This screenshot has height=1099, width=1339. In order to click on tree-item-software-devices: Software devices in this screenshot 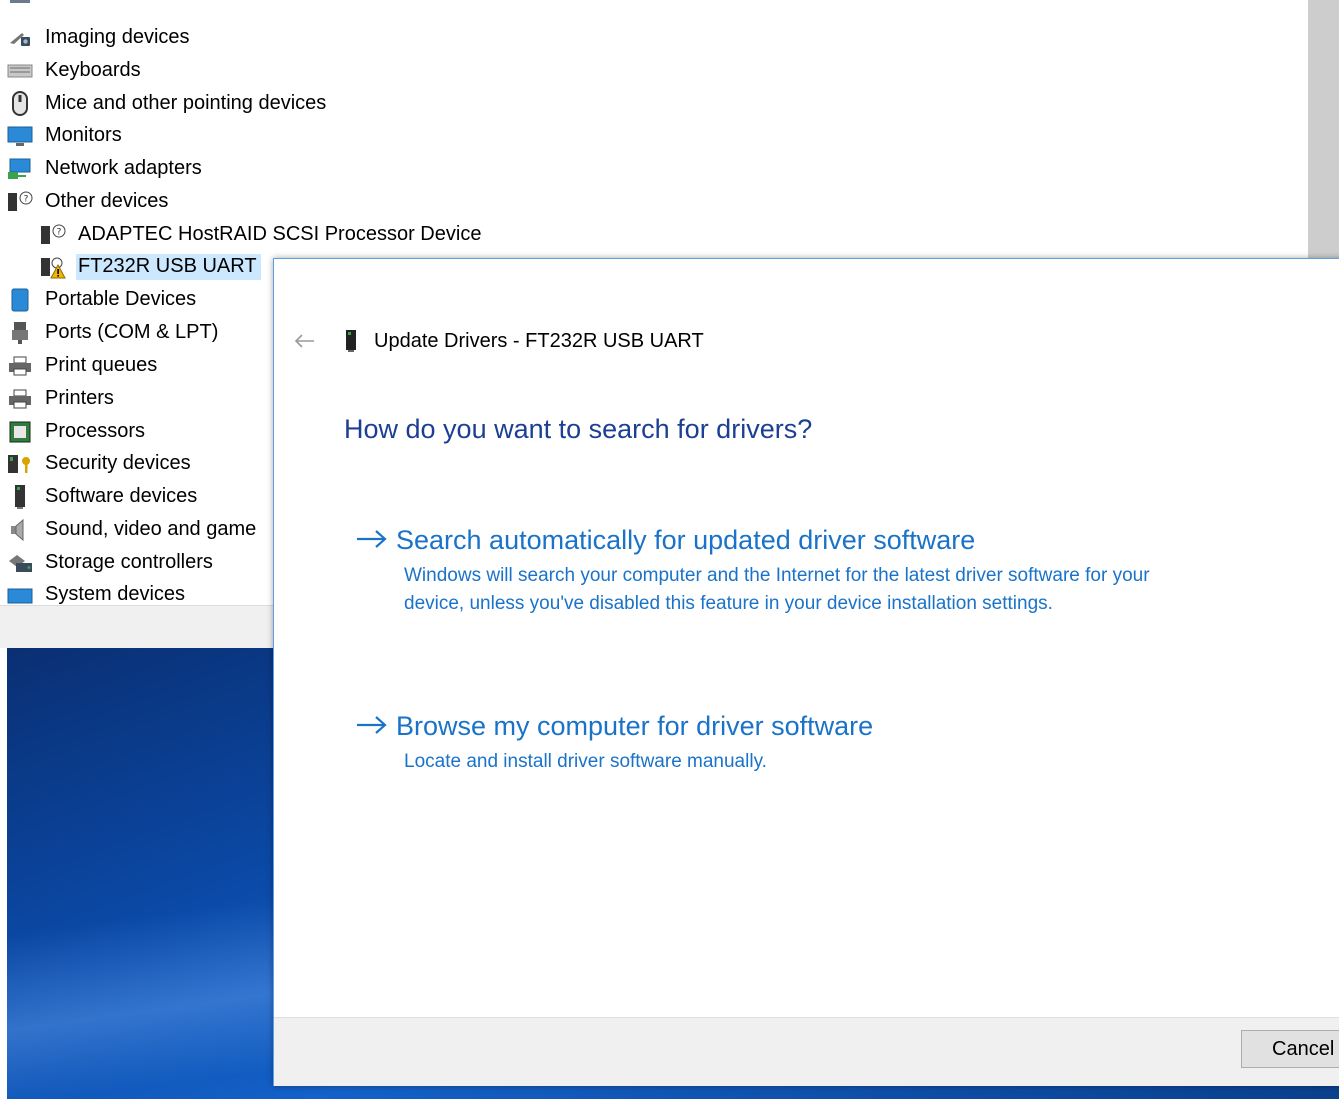, I will do `click(104, 497)`.